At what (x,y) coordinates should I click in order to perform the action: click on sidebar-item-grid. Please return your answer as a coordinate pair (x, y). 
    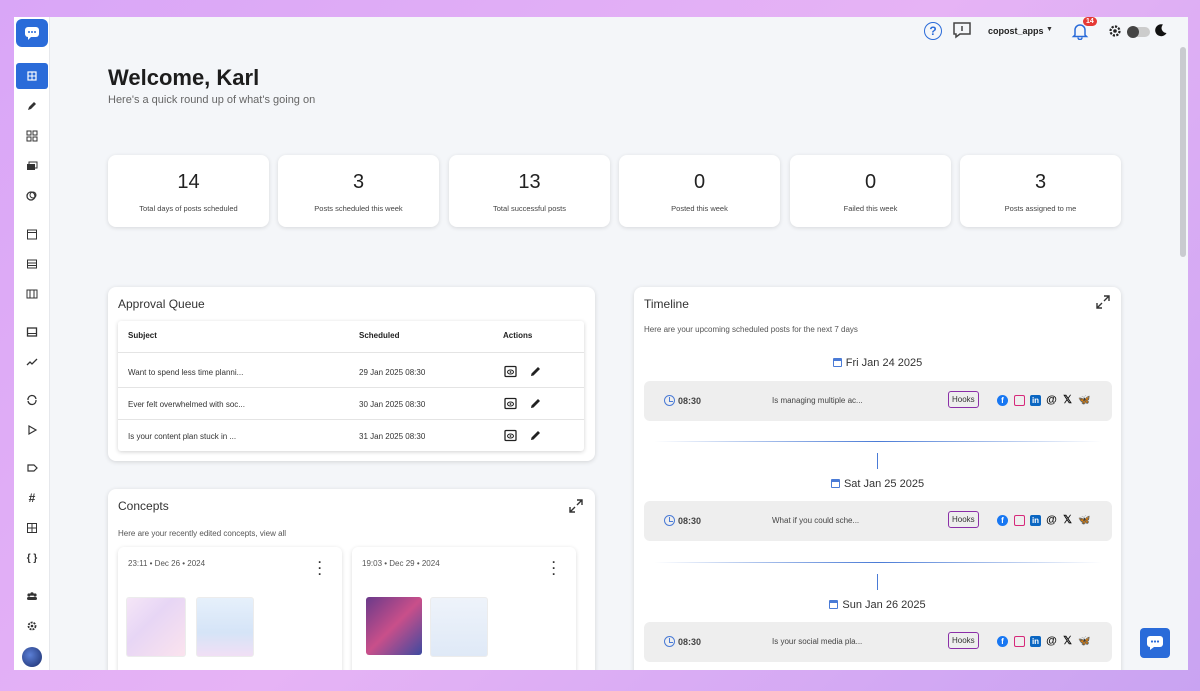
    Looking at the image, I should click on (32, 136).